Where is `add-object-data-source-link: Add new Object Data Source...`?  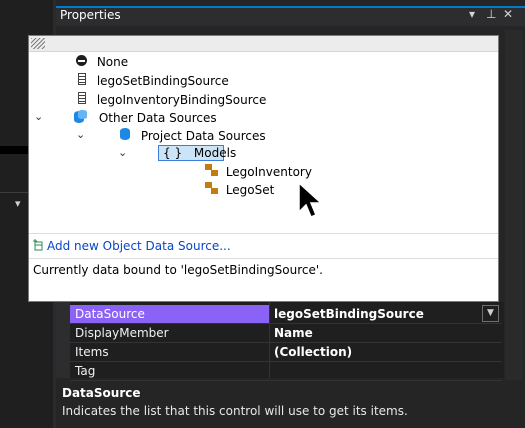
add-object-data-source-link: Add new Object Data Source... is located at coordinates (139, 246).